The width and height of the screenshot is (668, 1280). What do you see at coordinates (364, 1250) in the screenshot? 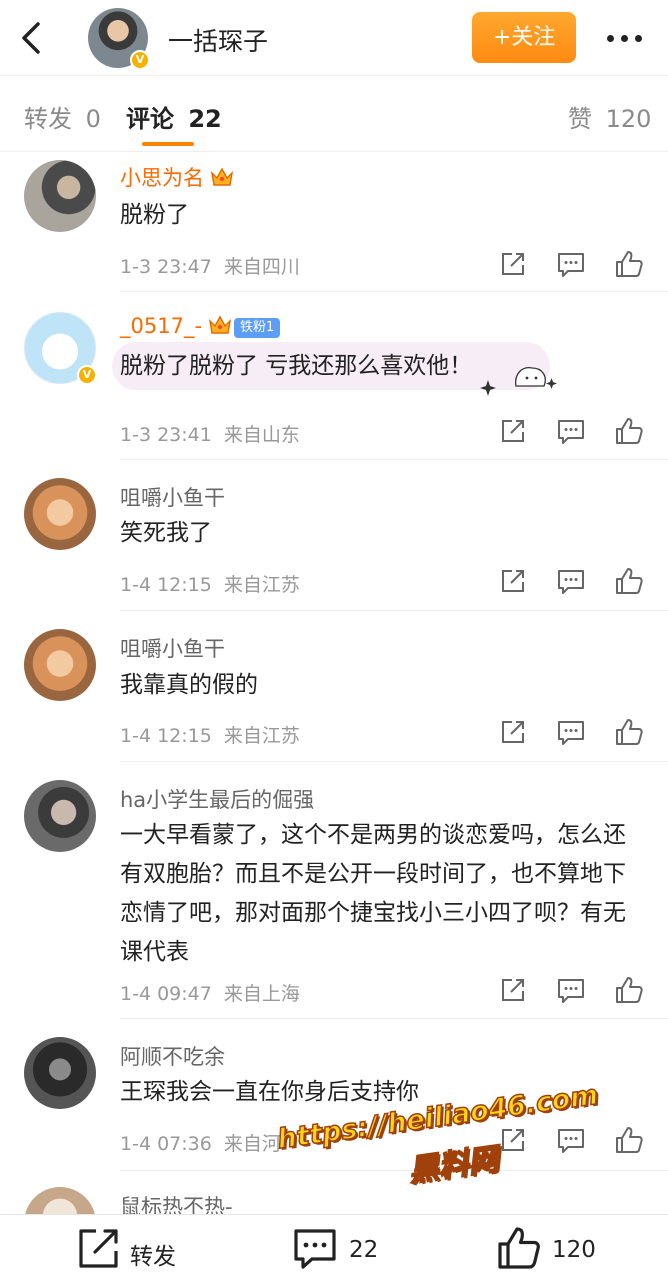
I see `comment-count: 22` at bounding box center [364, 1250].